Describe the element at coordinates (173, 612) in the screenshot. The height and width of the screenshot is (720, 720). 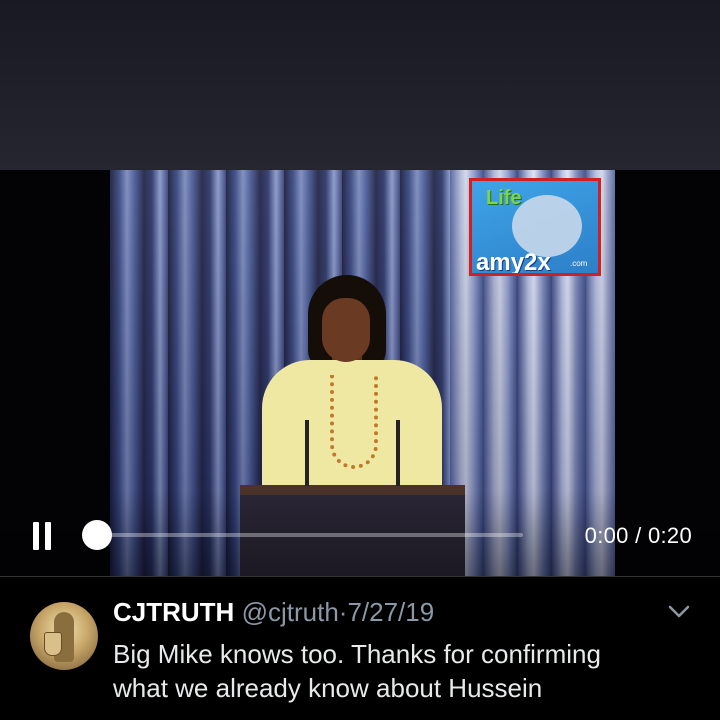
I see `author-name: CJTRUTH` at that location.